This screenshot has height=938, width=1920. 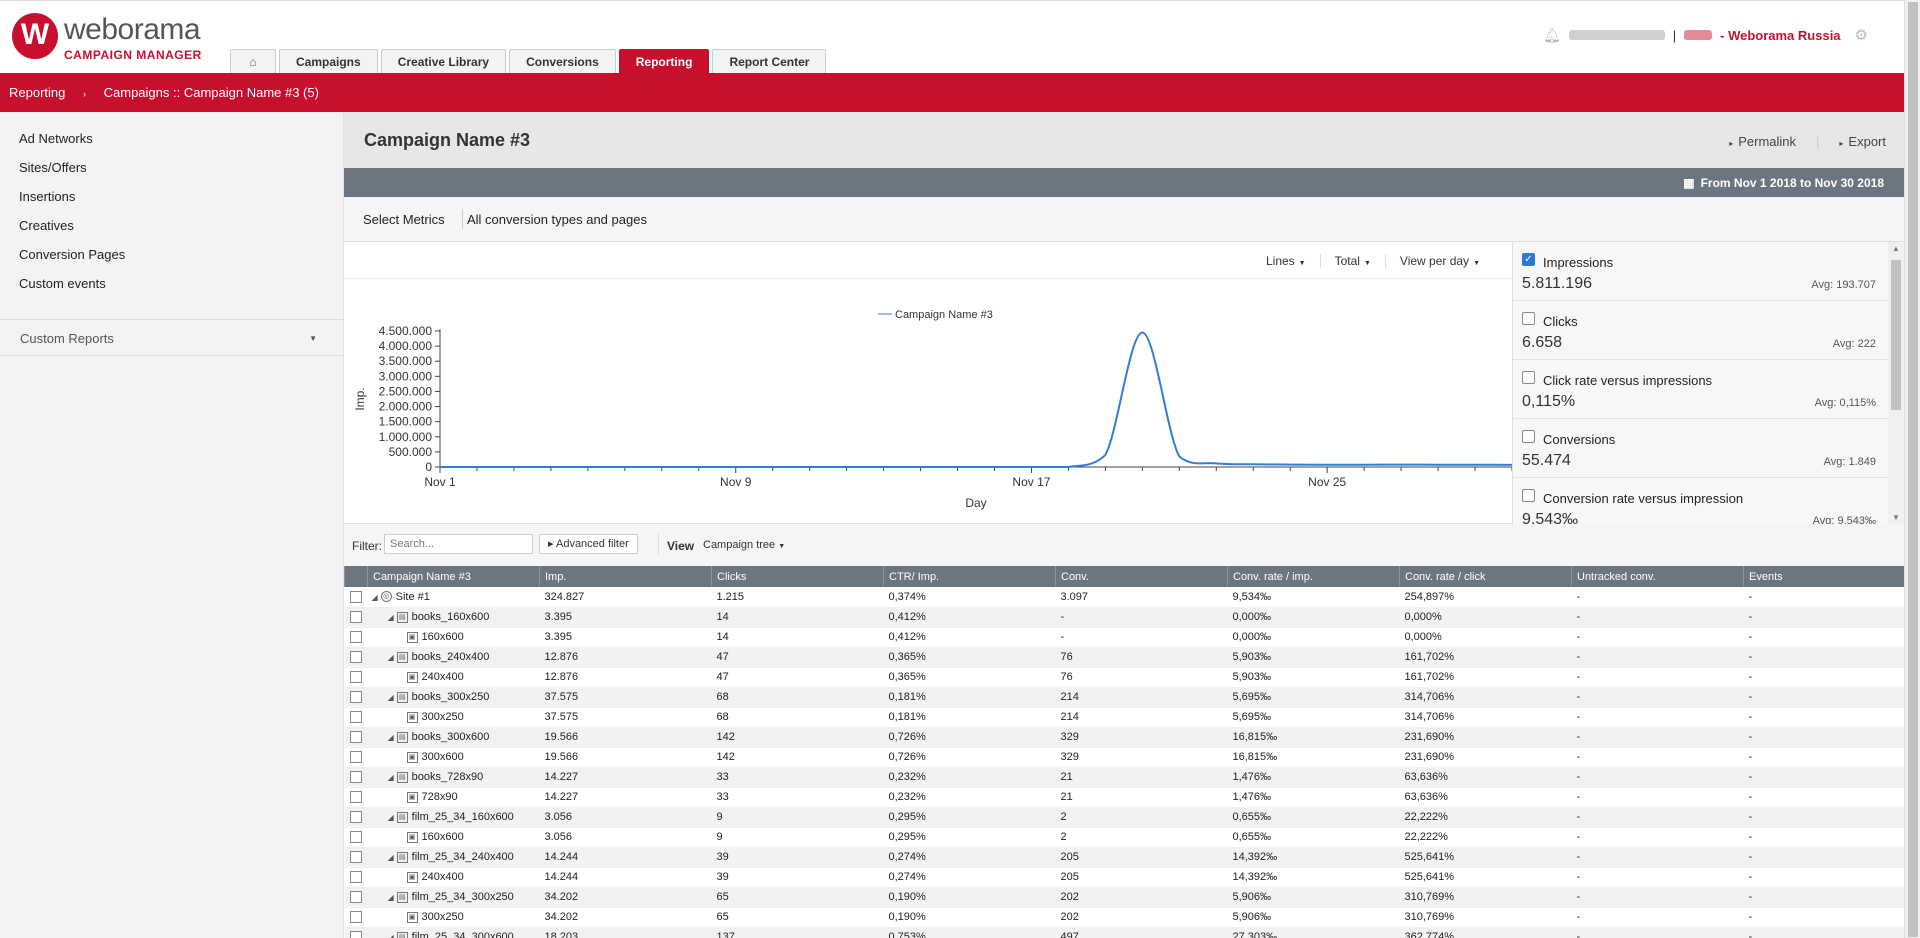 I want to click on metric-impressions: ✓ Impressions 5.811.196 Avg: 193.707, so click(x=1700, y=271).